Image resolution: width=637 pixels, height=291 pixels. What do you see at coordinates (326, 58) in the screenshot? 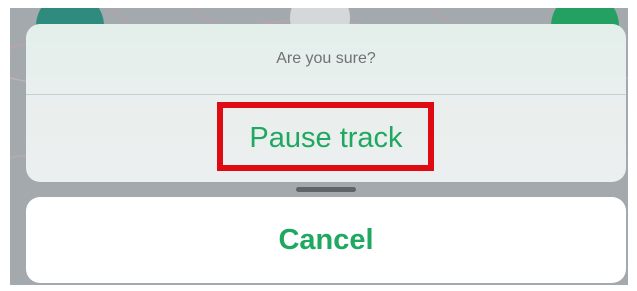
I see `action-sheet-title: Are you sure?` at bounding box center [326, 58].